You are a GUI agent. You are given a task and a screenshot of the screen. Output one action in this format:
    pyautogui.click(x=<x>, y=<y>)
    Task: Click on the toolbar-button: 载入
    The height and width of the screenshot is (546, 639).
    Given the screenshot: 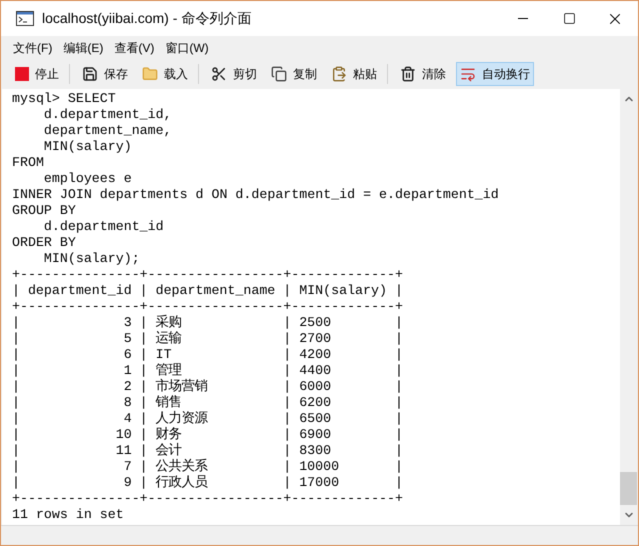 What is the action you would take?
    pyautogui.click(x=165, y=74)
    